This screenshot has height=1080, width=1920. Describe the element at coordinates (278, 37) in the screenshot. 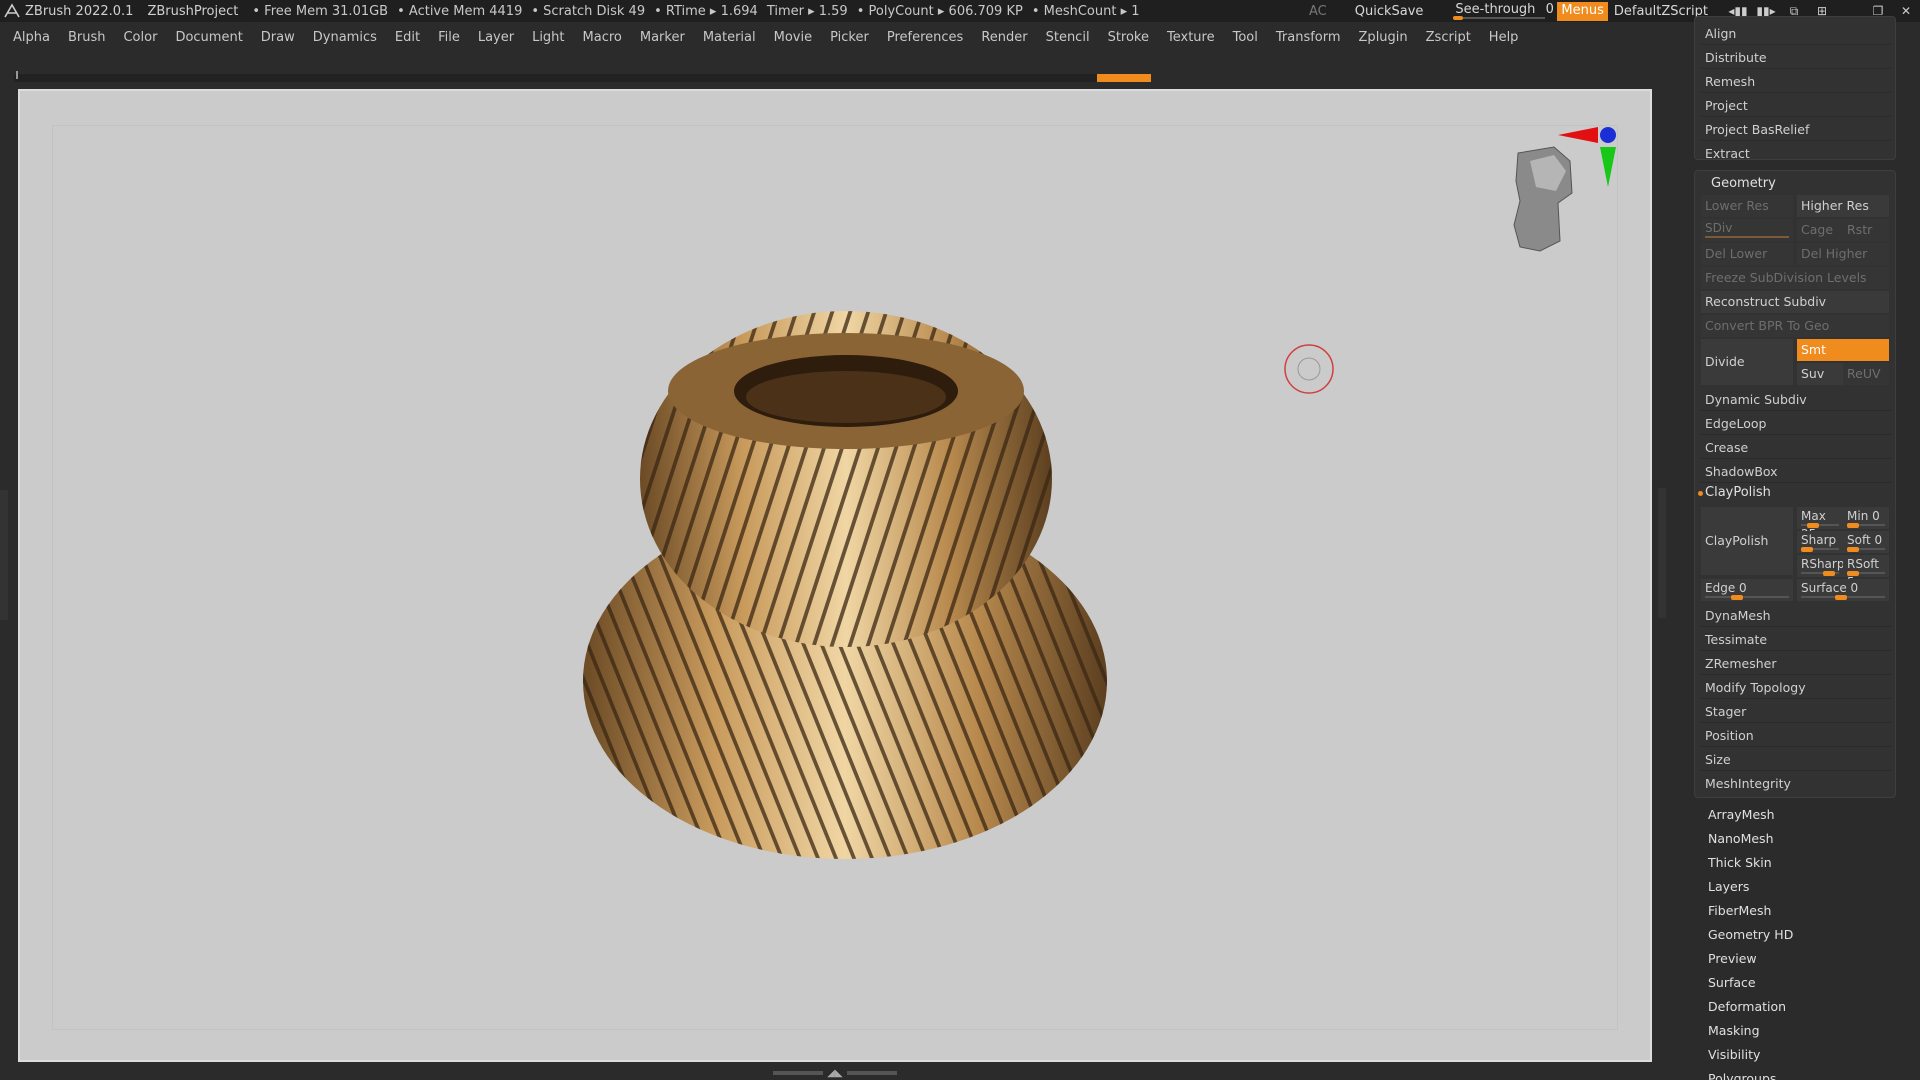

I see `menu-draw: Draw` at that location.